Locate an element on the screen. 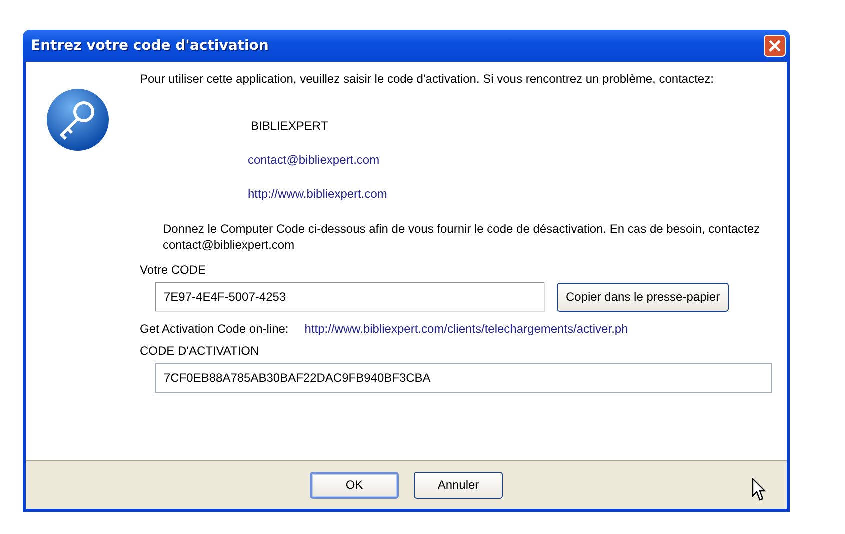 This screenshot has width=845, height=534. company-name: BIBLIEXPERT is located at coordinates (290, 126).